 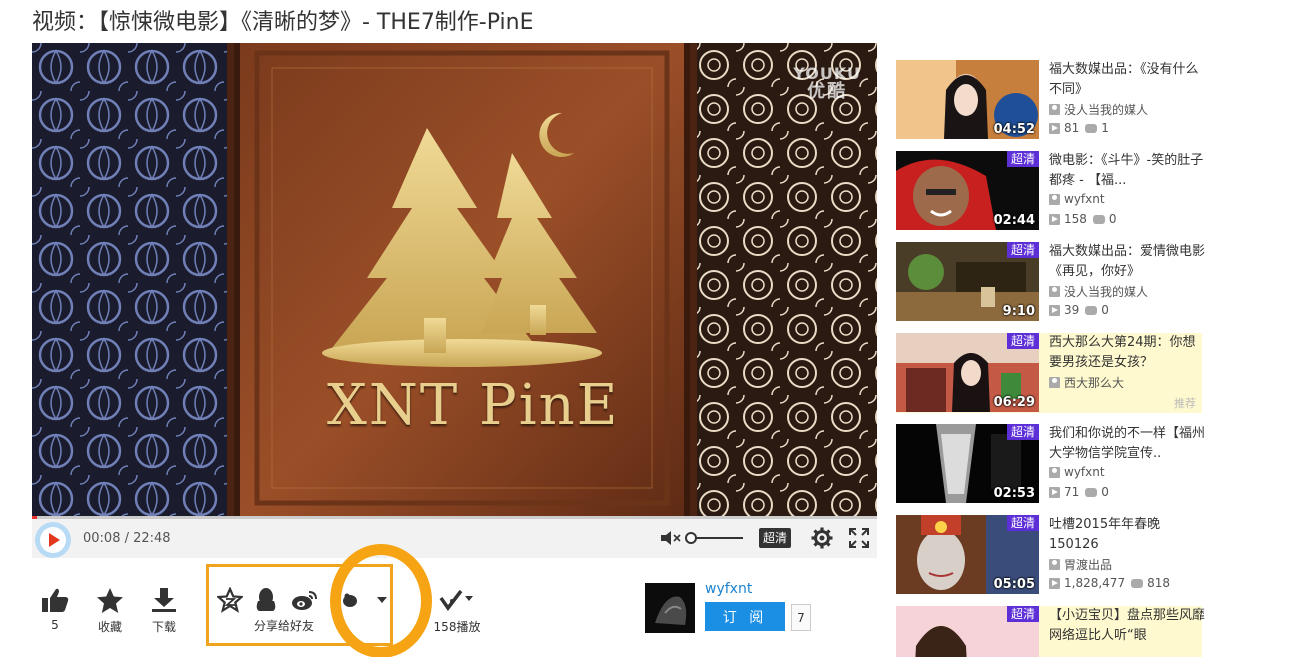 I want to click on video-title-link: 吐槽2015年年春晚 150126, so click(x=1127, y=535).